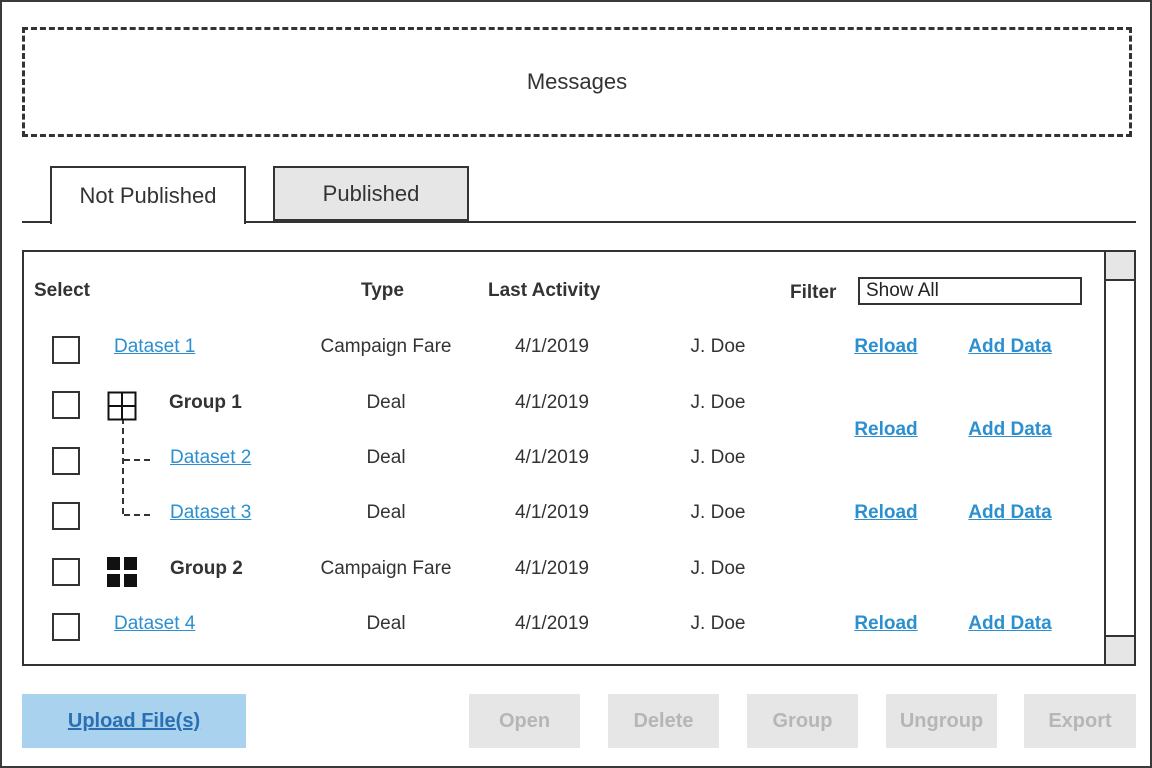 The image size is (1152, 768). What do you see at coordinates (154, 624) in the screenshot?
I see `dataset-link: Dataset 4` at bounding box center [154, 624].